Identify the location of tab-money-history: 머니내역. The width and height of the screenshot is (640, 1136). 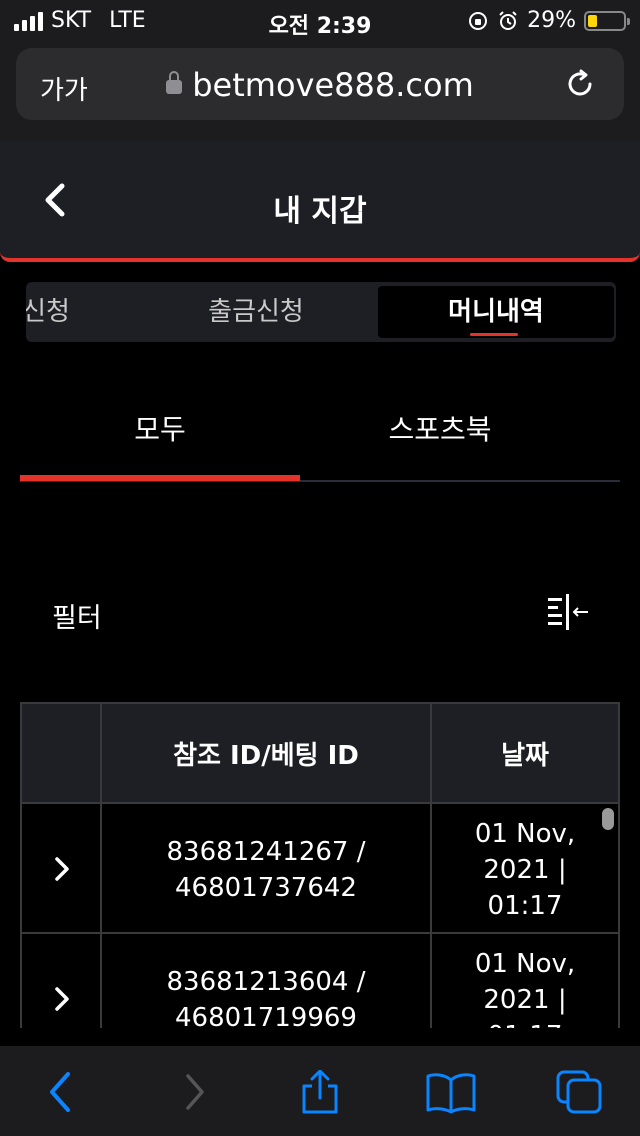
(496, 312).